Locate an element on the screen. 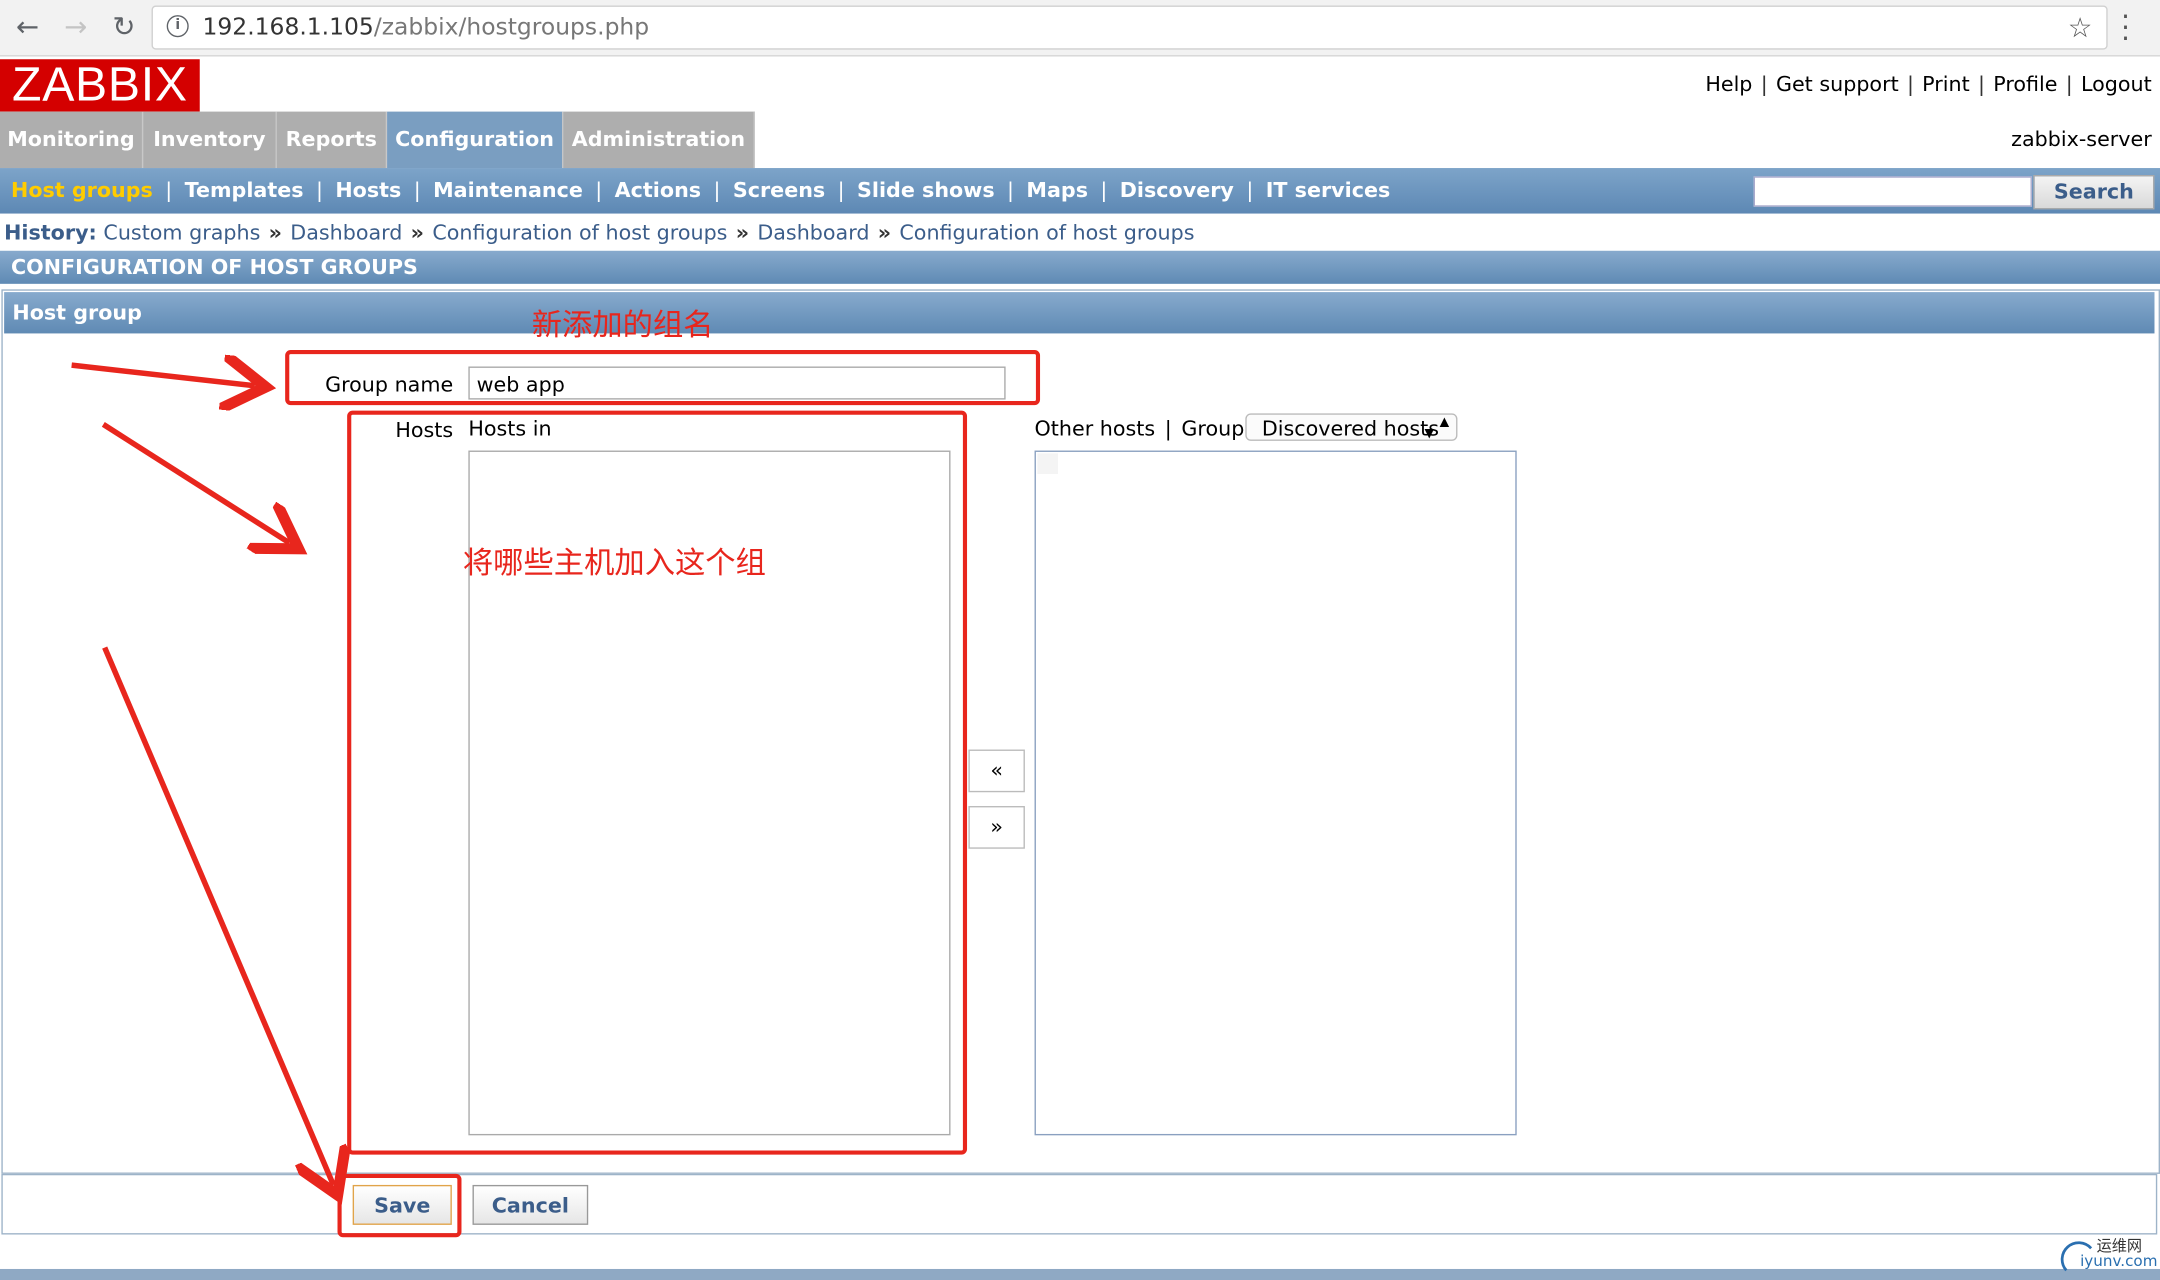  watermark: 运维网 iyunv.com is located at coordinates (2107, 1254).